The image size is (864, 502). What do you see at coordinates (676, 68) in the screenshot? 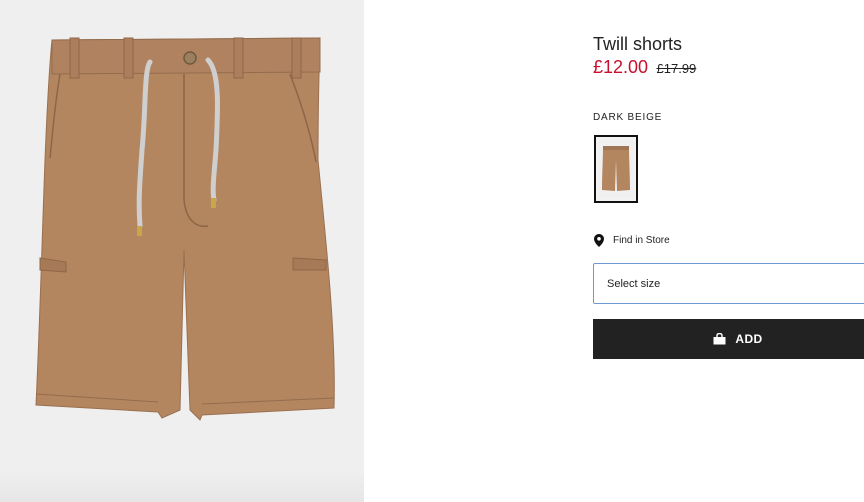
I see `price-original: £17.99` at bounding box center [676, 68].